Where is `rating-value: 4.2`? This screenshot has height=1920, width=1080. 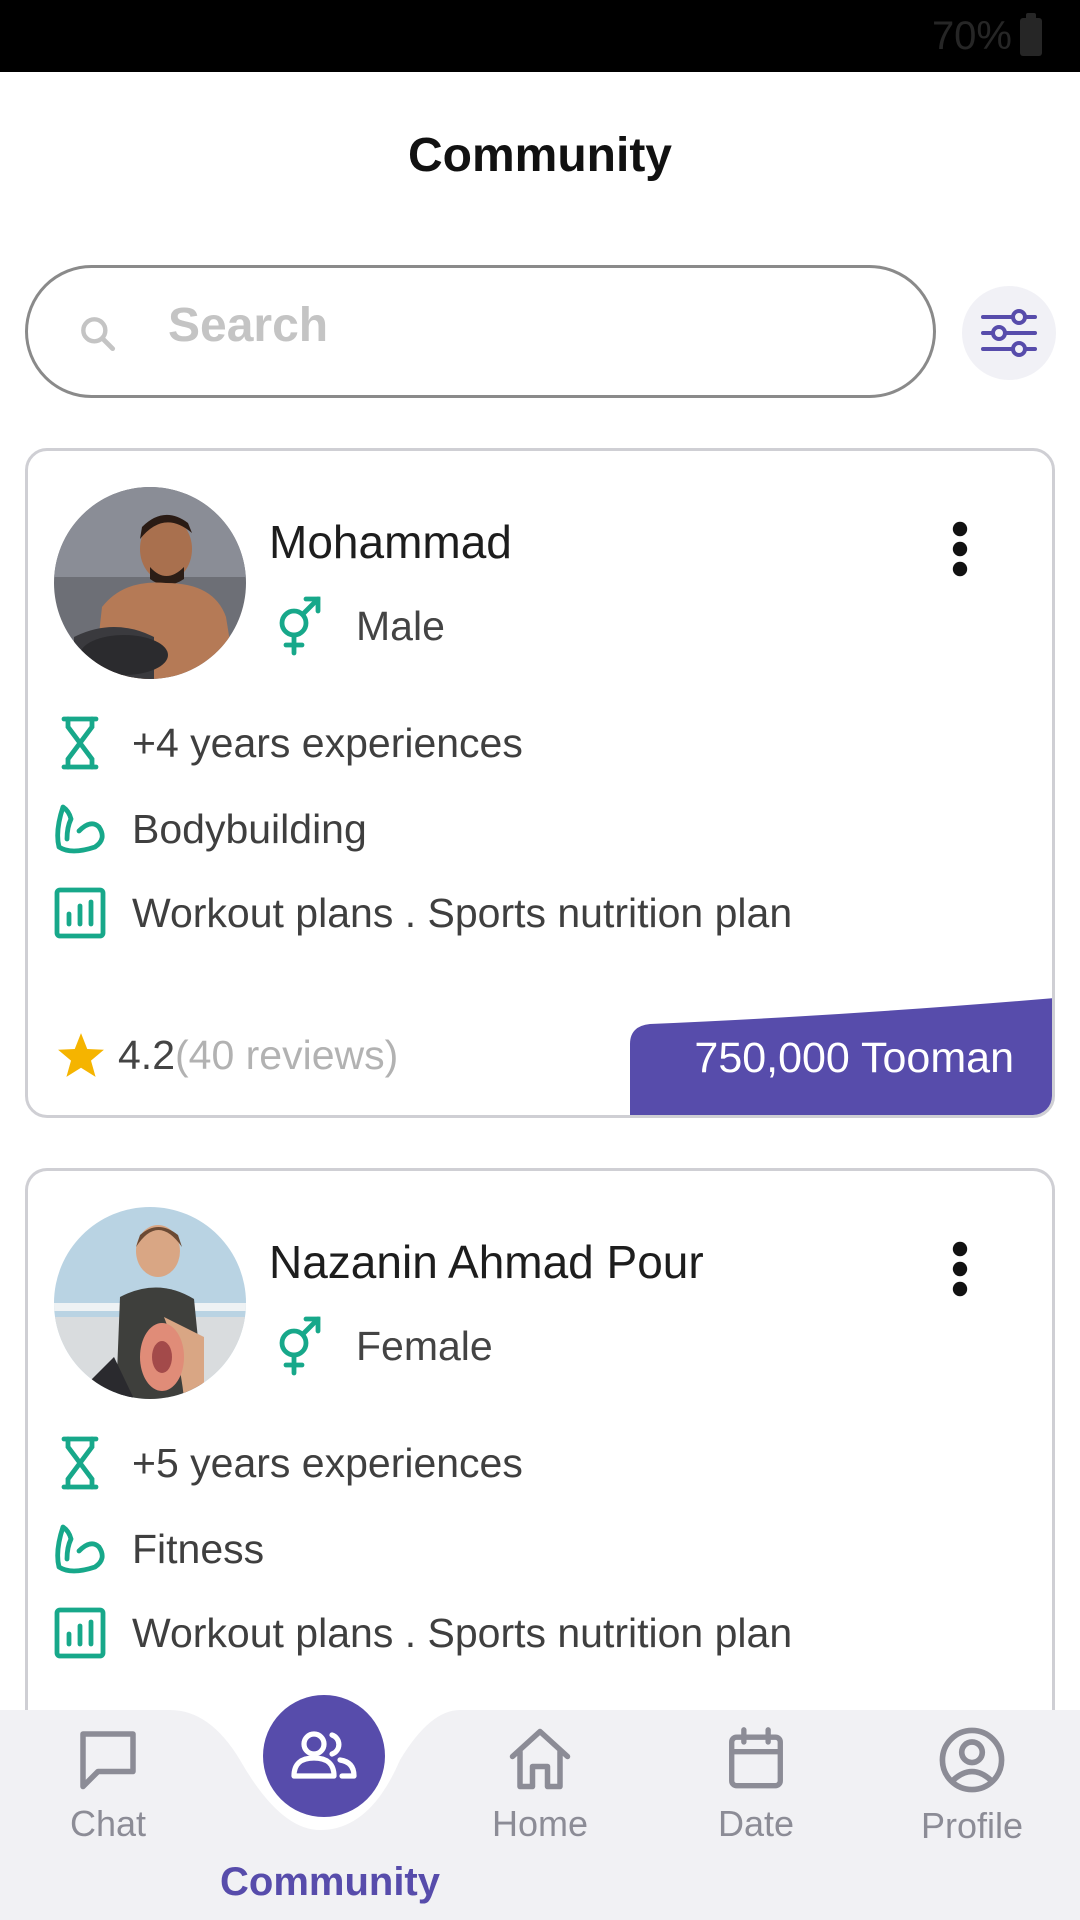
rating-value: 4.2 is located at coordinates (146, 1054).